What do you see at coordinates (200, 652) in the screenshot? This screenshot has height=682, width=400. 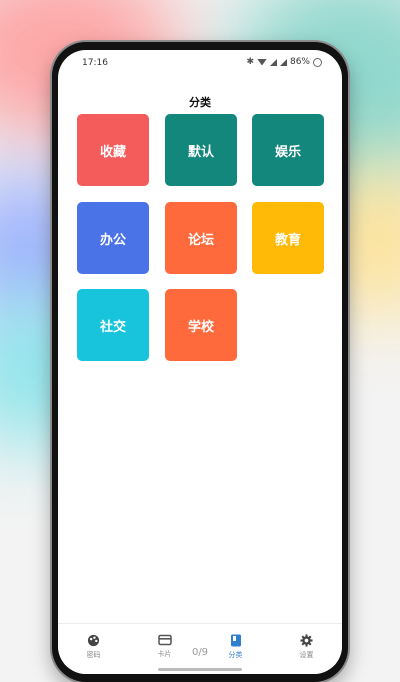 I see `pager-indicator: 0/9` at bounding box center [200, 652].